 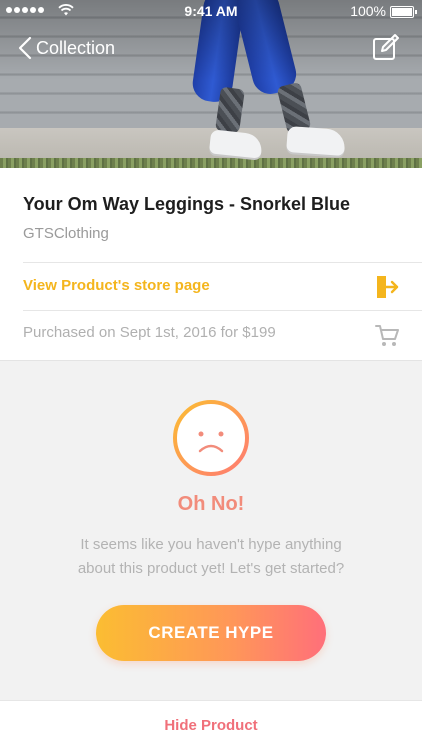 I want to click on exit-icon, so click(x=387, y=287).